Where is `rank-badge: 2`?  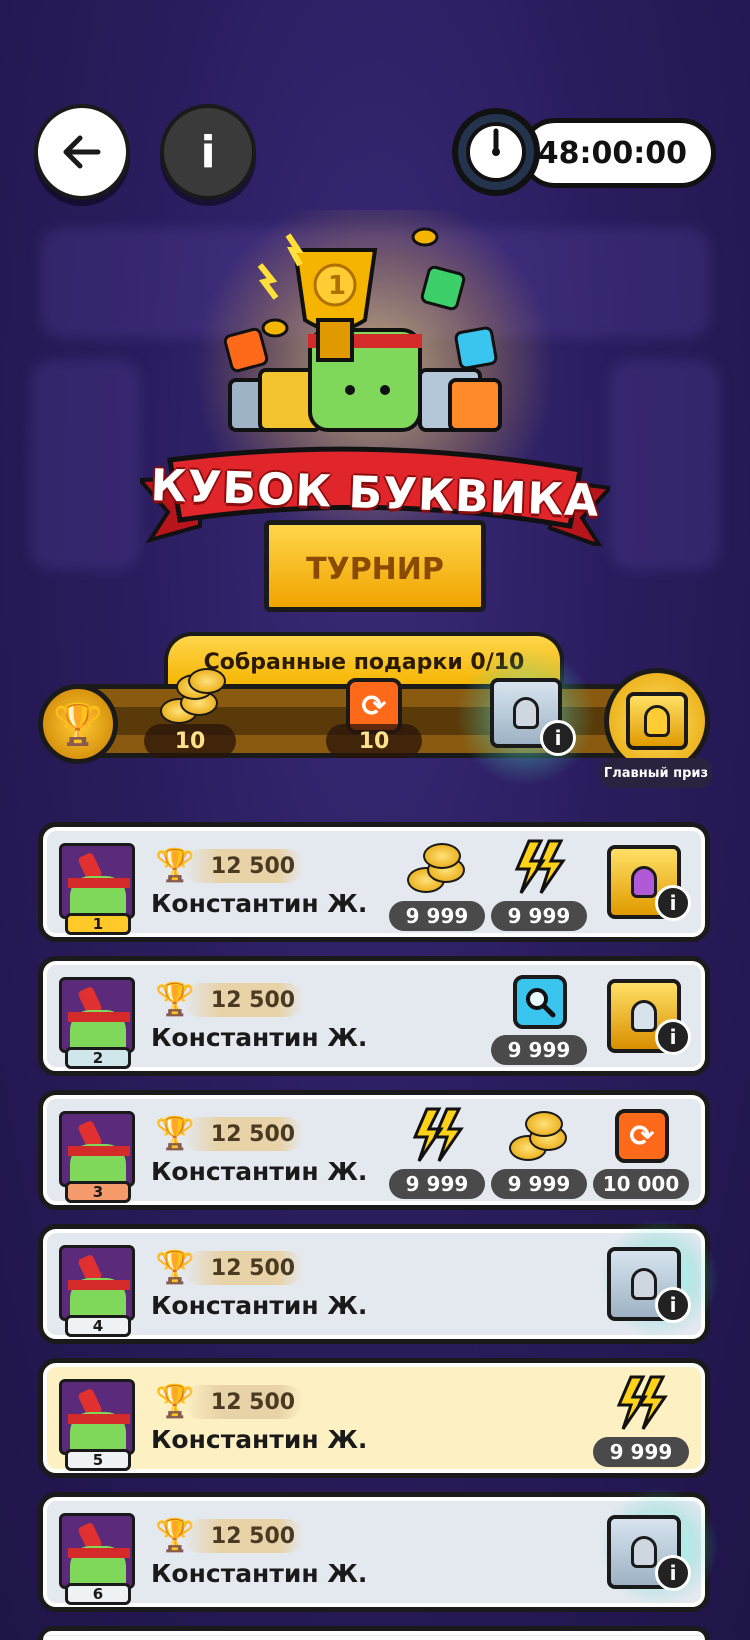 rank-badge: 2 is located at coordinates (98, 1058).